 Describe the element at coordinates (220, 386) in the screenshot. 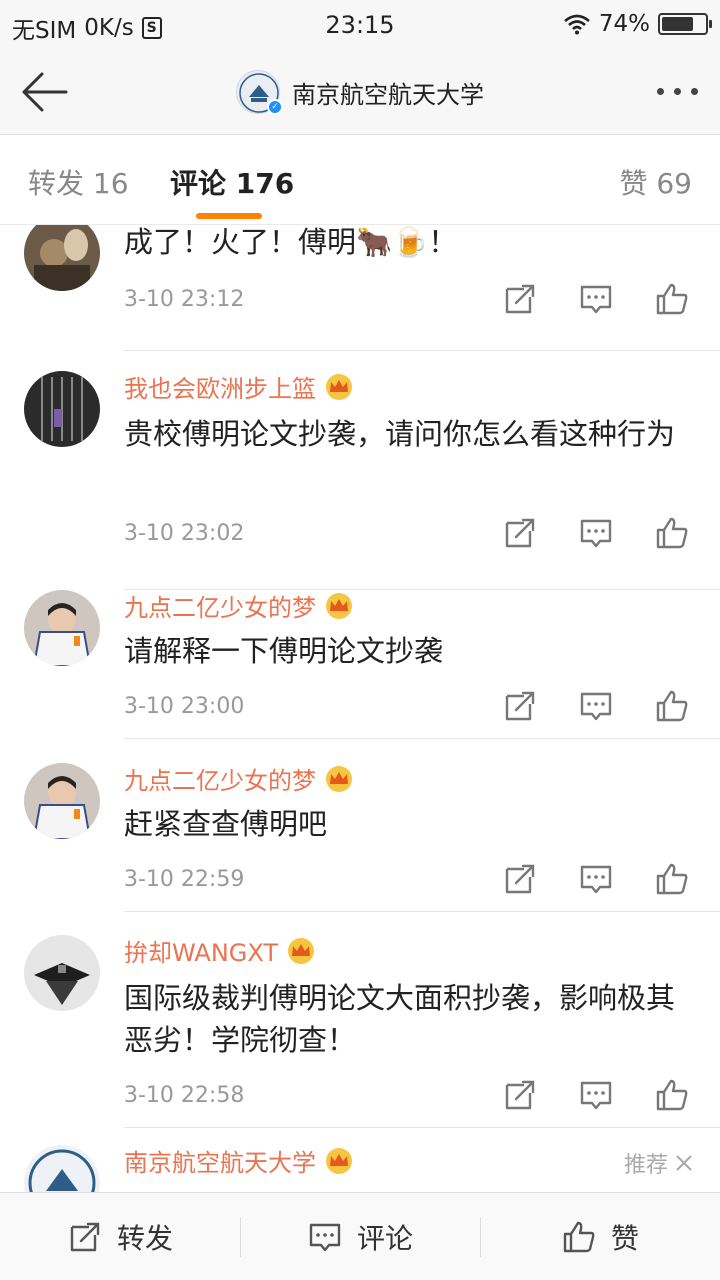

I see `comment-author: 我也会欧洲步上篮` at that location.